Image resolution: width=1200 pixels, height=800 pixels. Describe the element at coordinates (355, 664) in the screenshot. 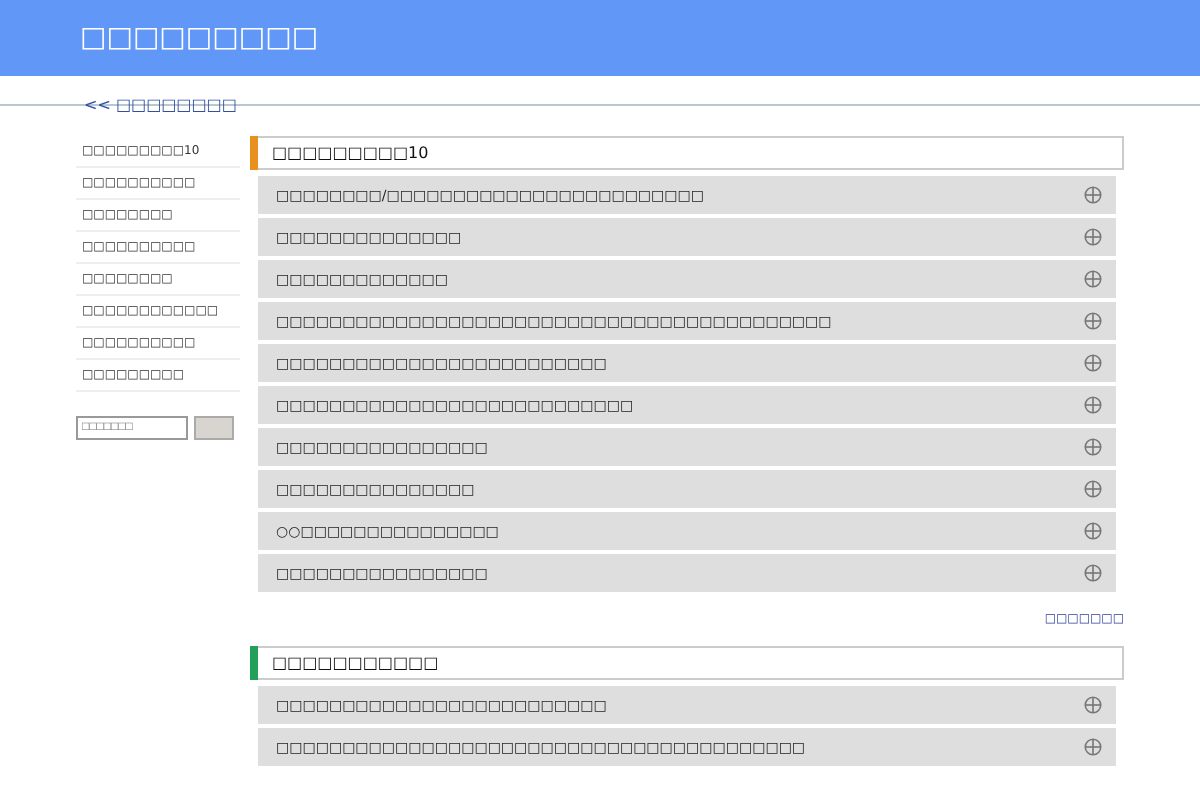

I see `section-title: □□□□□□□□□□□` at that location.